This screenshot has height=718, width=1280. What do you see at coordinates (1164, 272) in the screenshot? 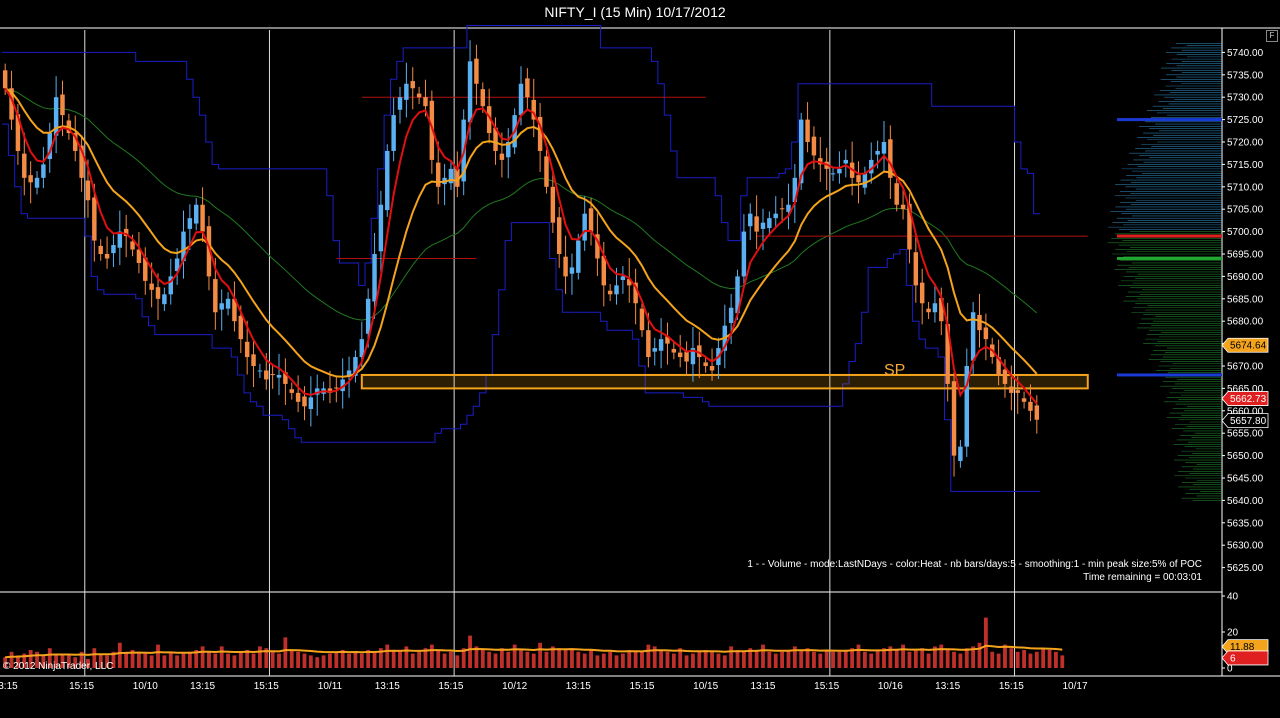
I see `volume-profile` at bounding box center [1164, 272].